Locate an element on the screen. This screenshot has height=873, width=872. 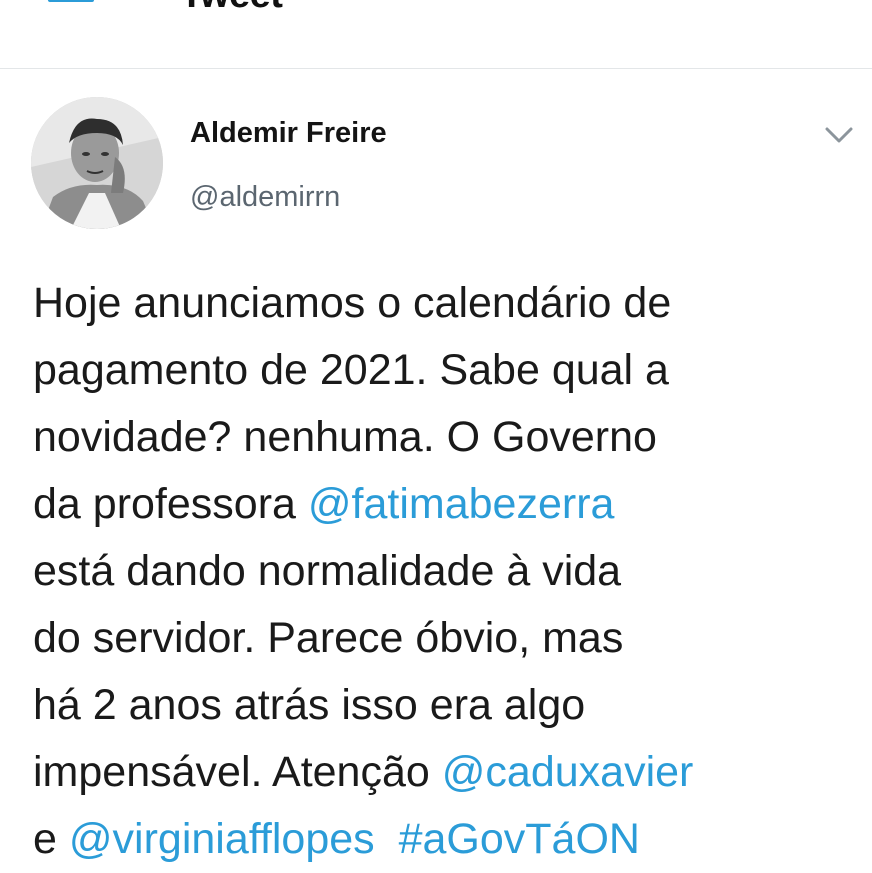
chevron-down-icon is located at coordinates (839, 135).